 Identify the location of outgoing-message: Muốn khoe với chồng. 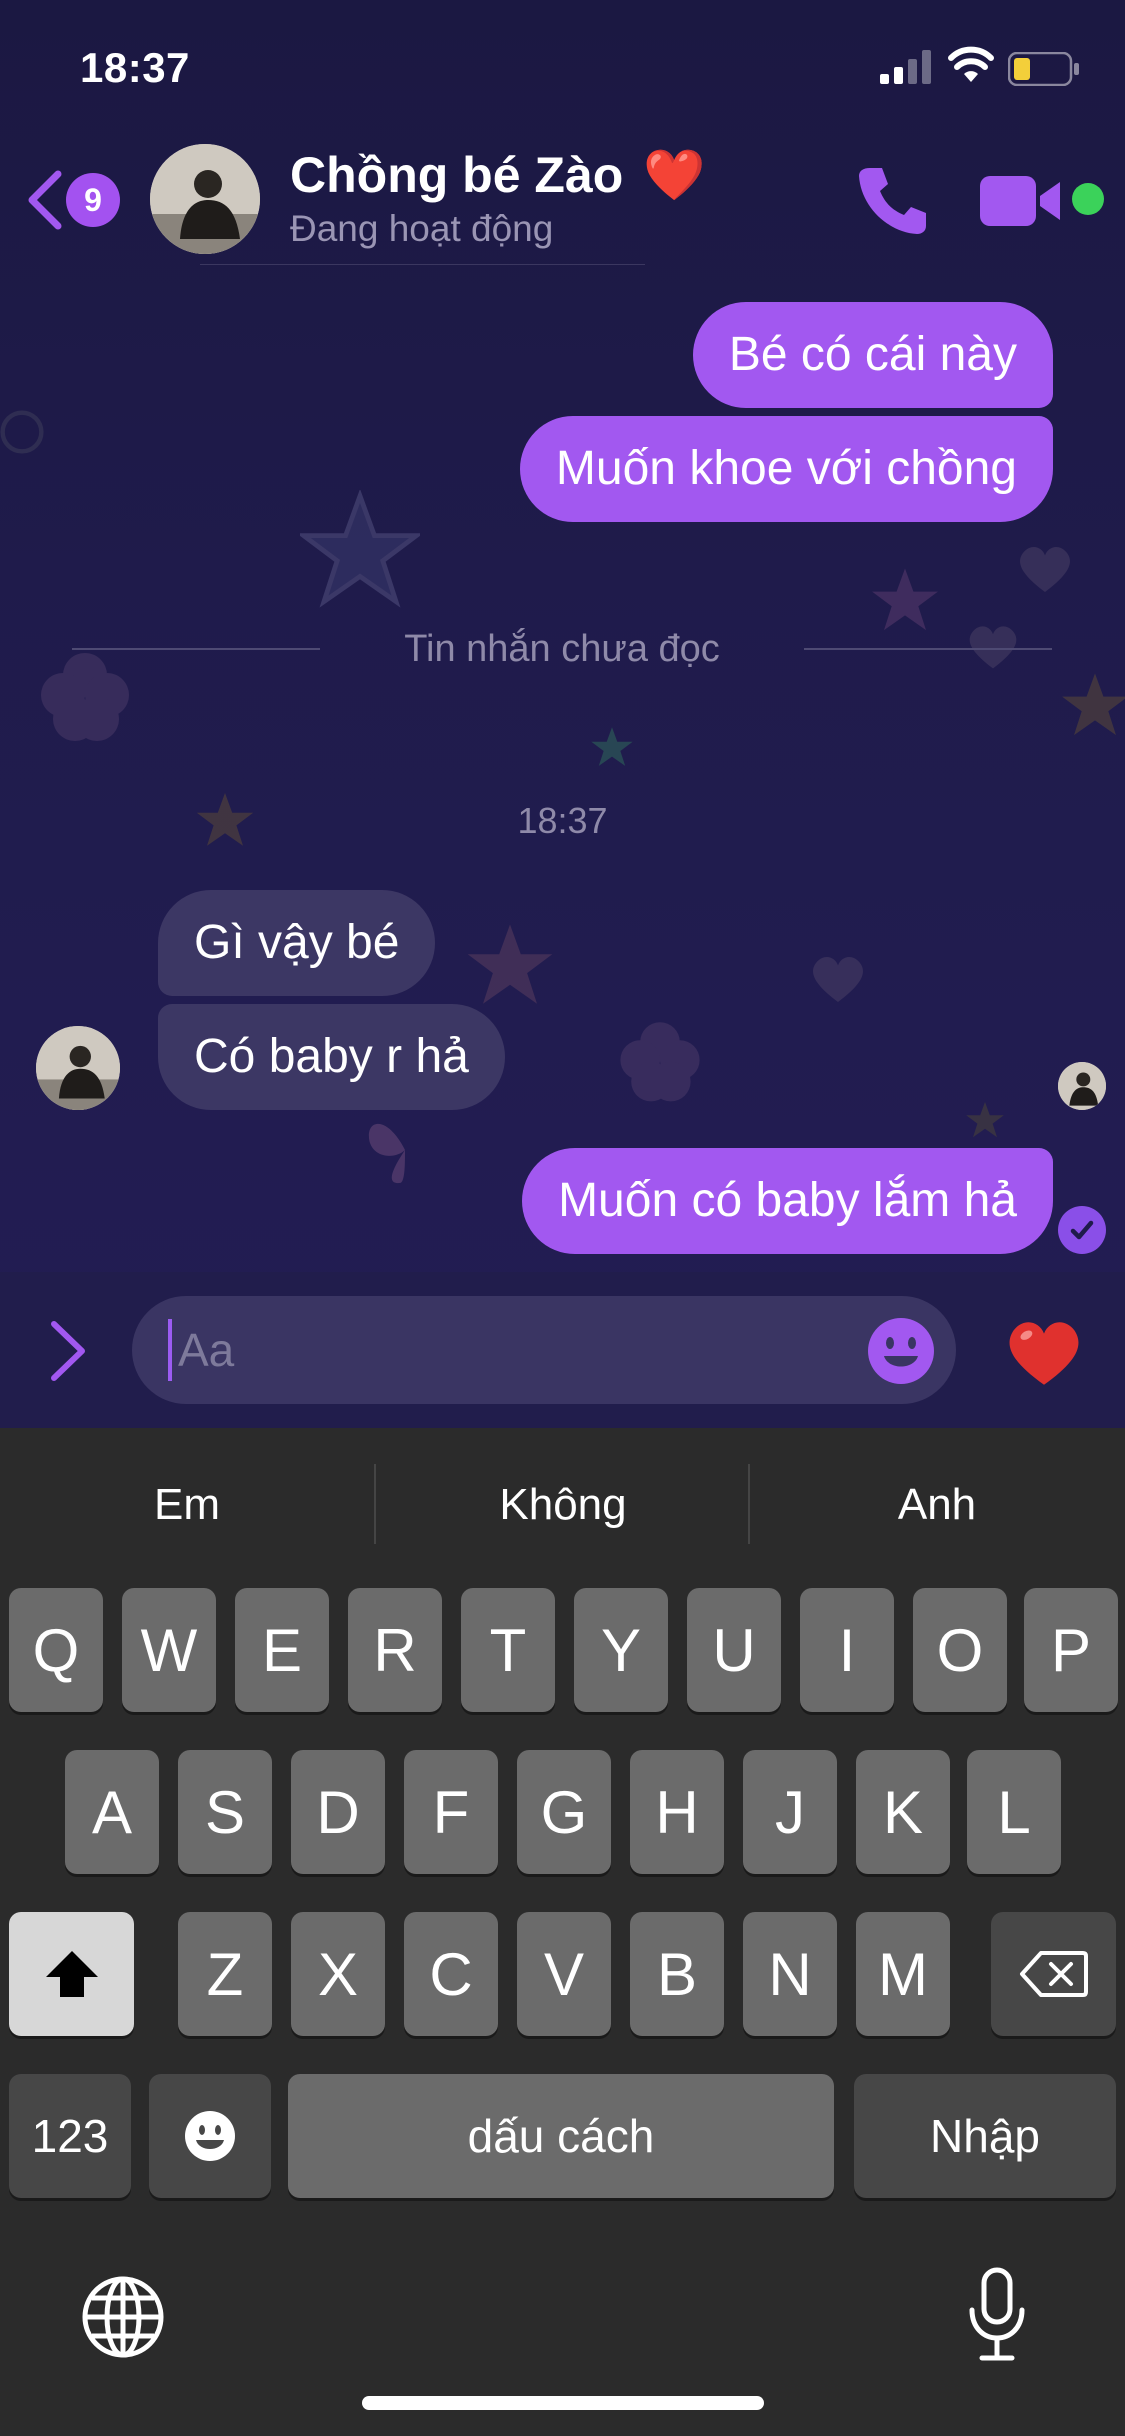
(786, 469).